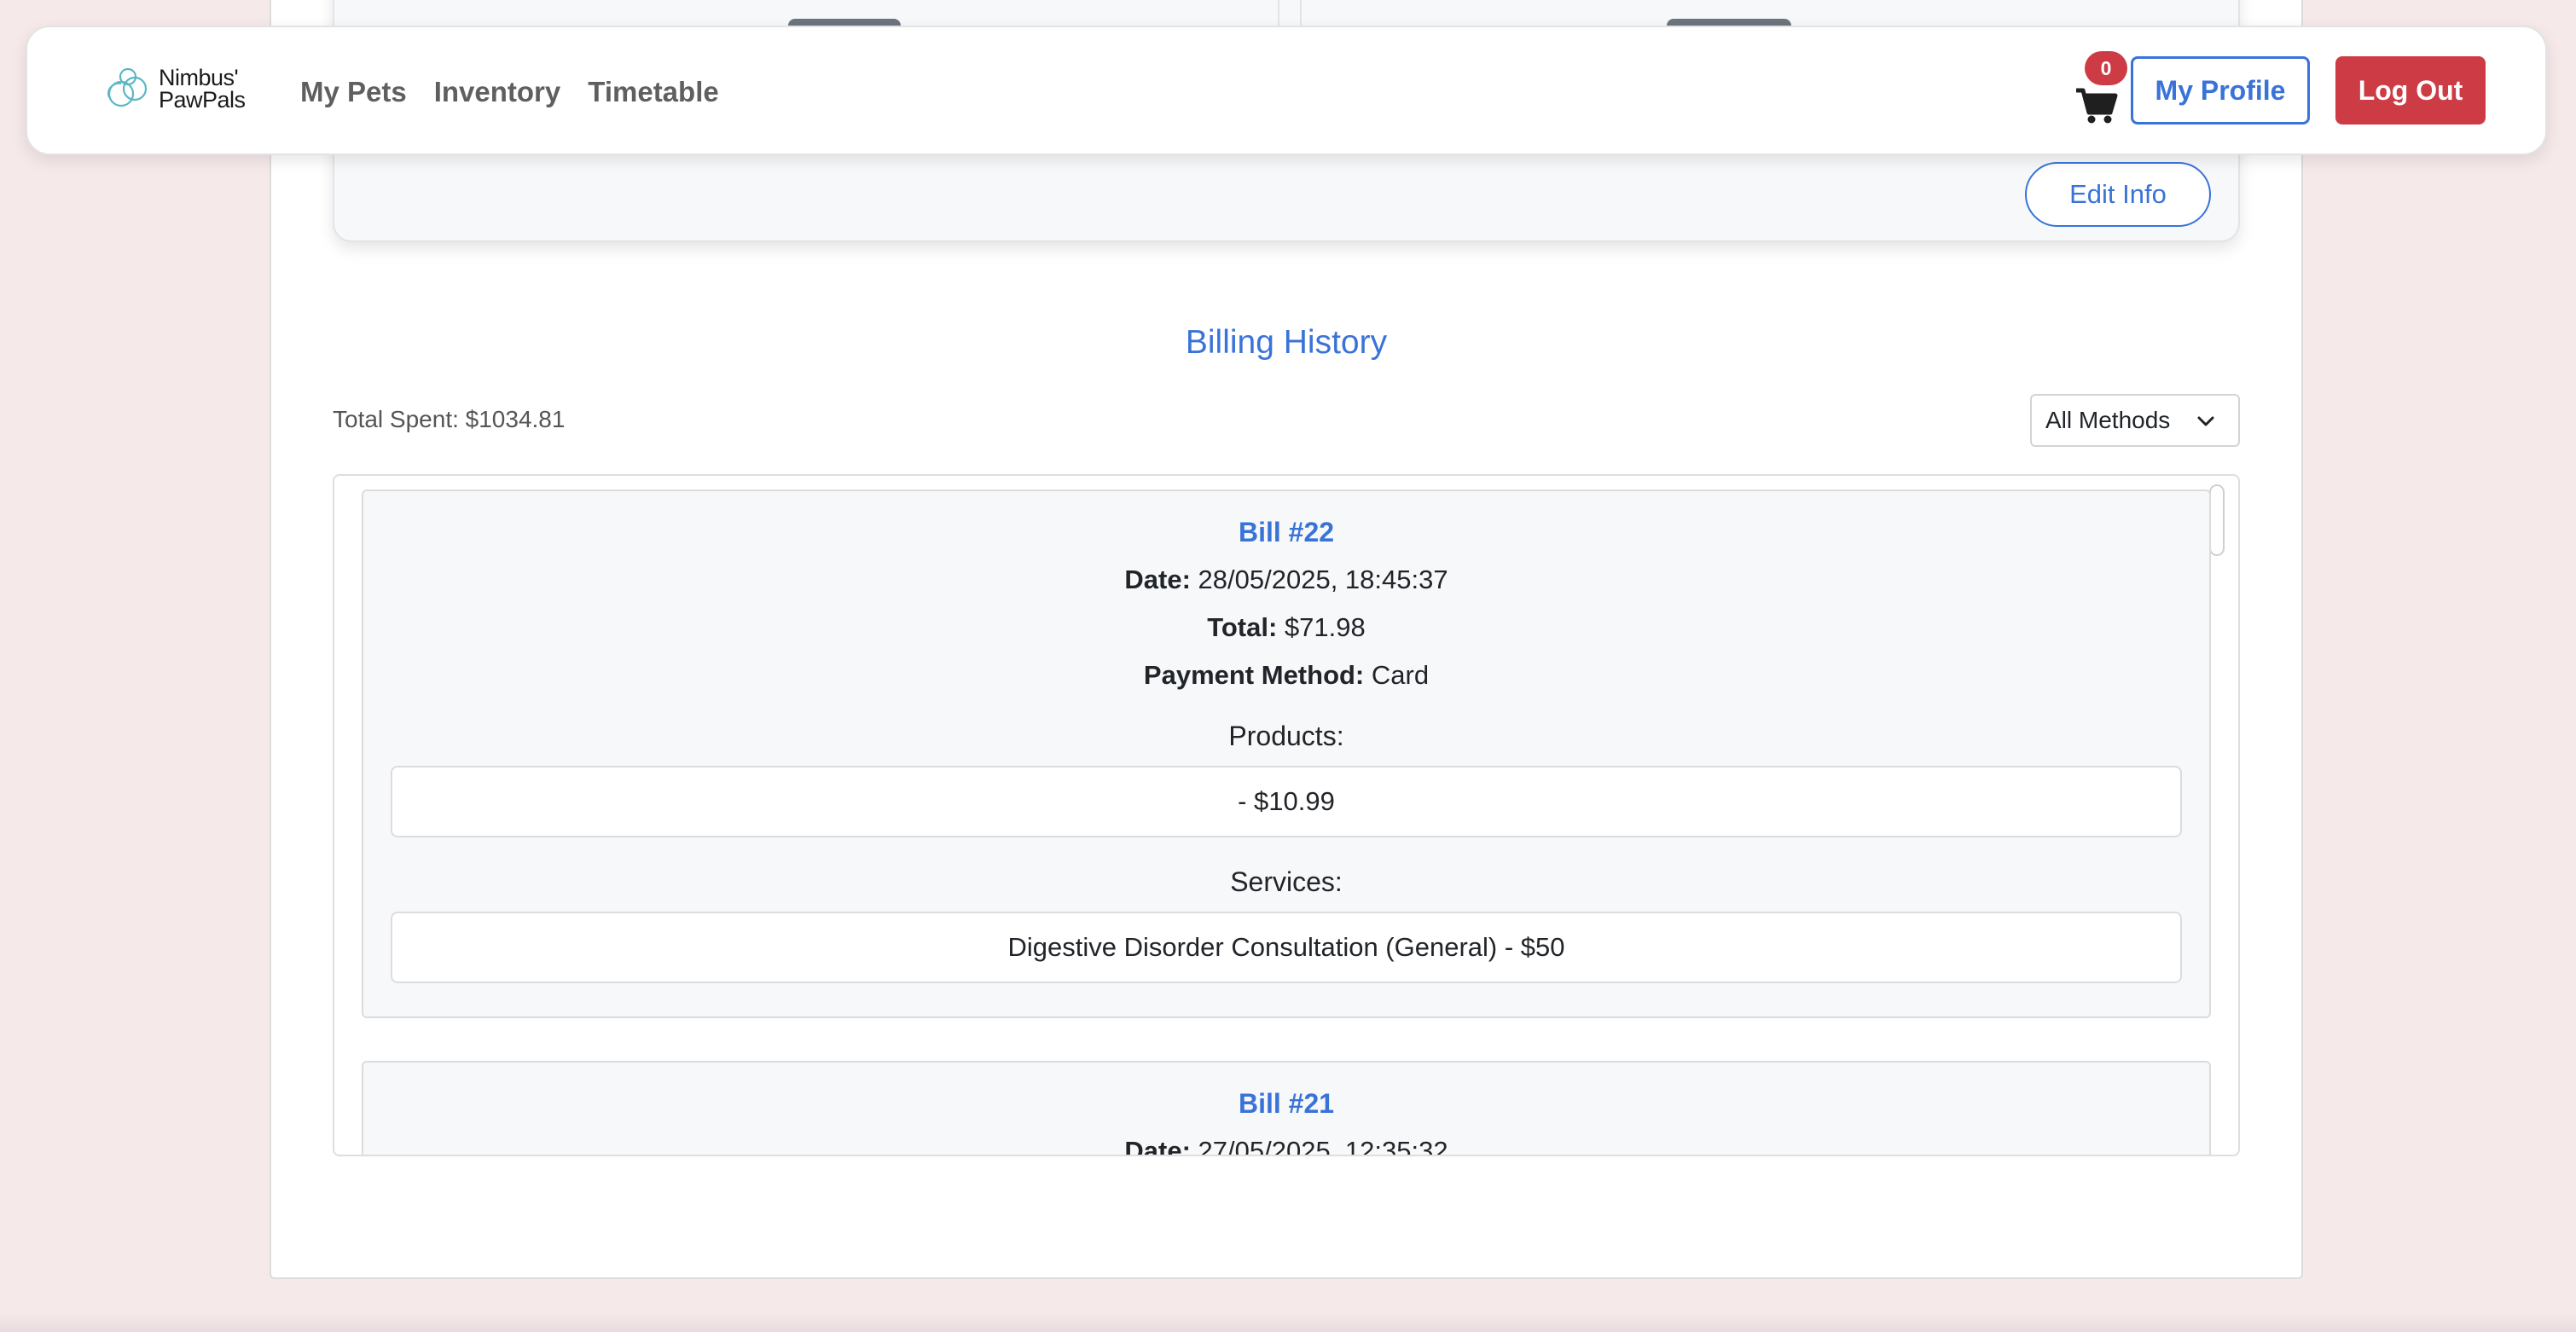 This screenshot has height=1332, width=2576. I want to click on edit-info-button: Edit Info, so click(2118, 194).